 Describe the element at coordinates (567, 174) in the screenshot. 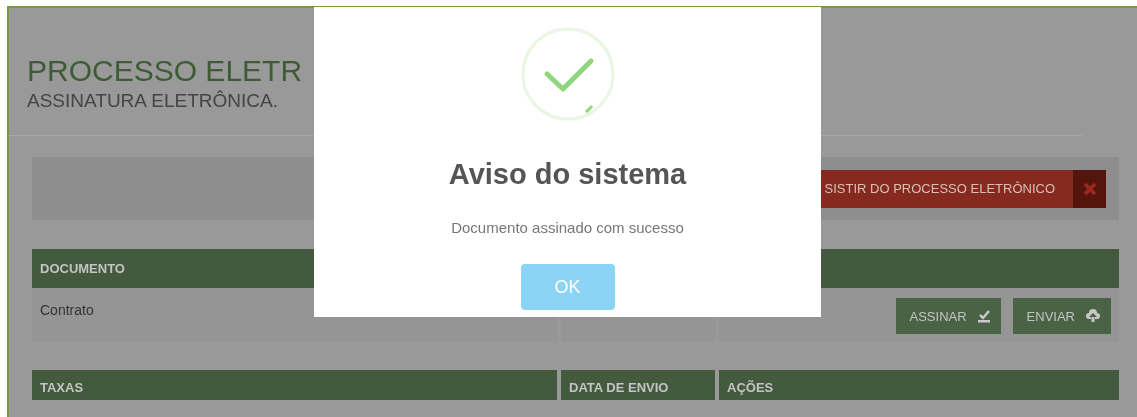

I see `dialog-title: Aviso do sistema` at that location.